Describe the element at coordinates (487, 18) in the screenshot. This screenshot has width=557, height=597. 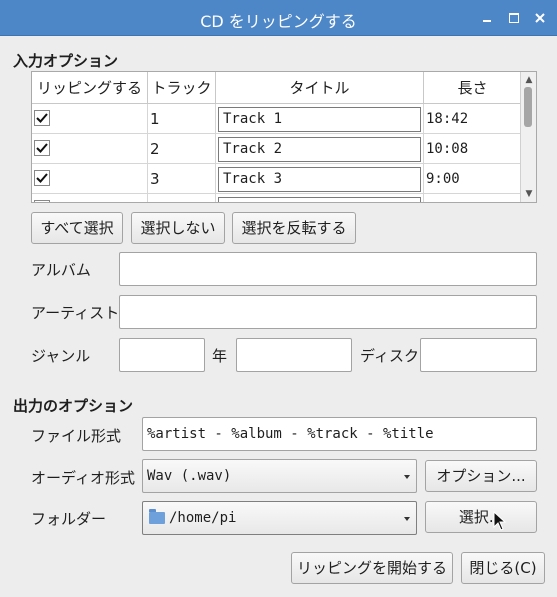
I see `minimize-icon` at that location.